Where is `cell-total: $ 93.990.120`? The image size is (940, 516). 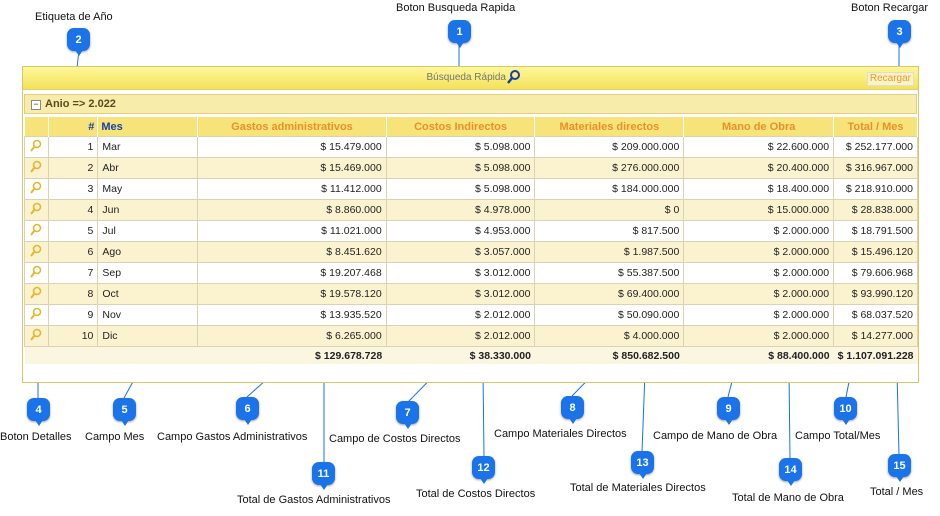 cell-total: $ 93.990.120 is located at coordinates (875, 294).